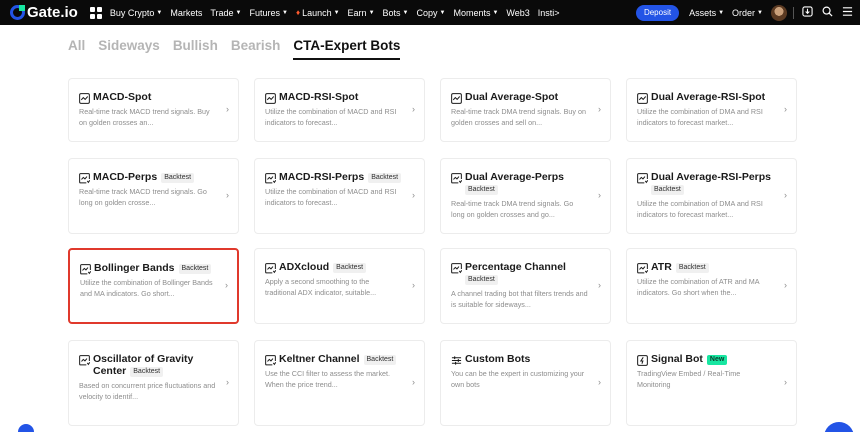 The width and height of the screenshot is (860, 432). Describe the element at coordinates (498, 359) in the screenshot. I see `card-title-text: Custom Bots` at that location.